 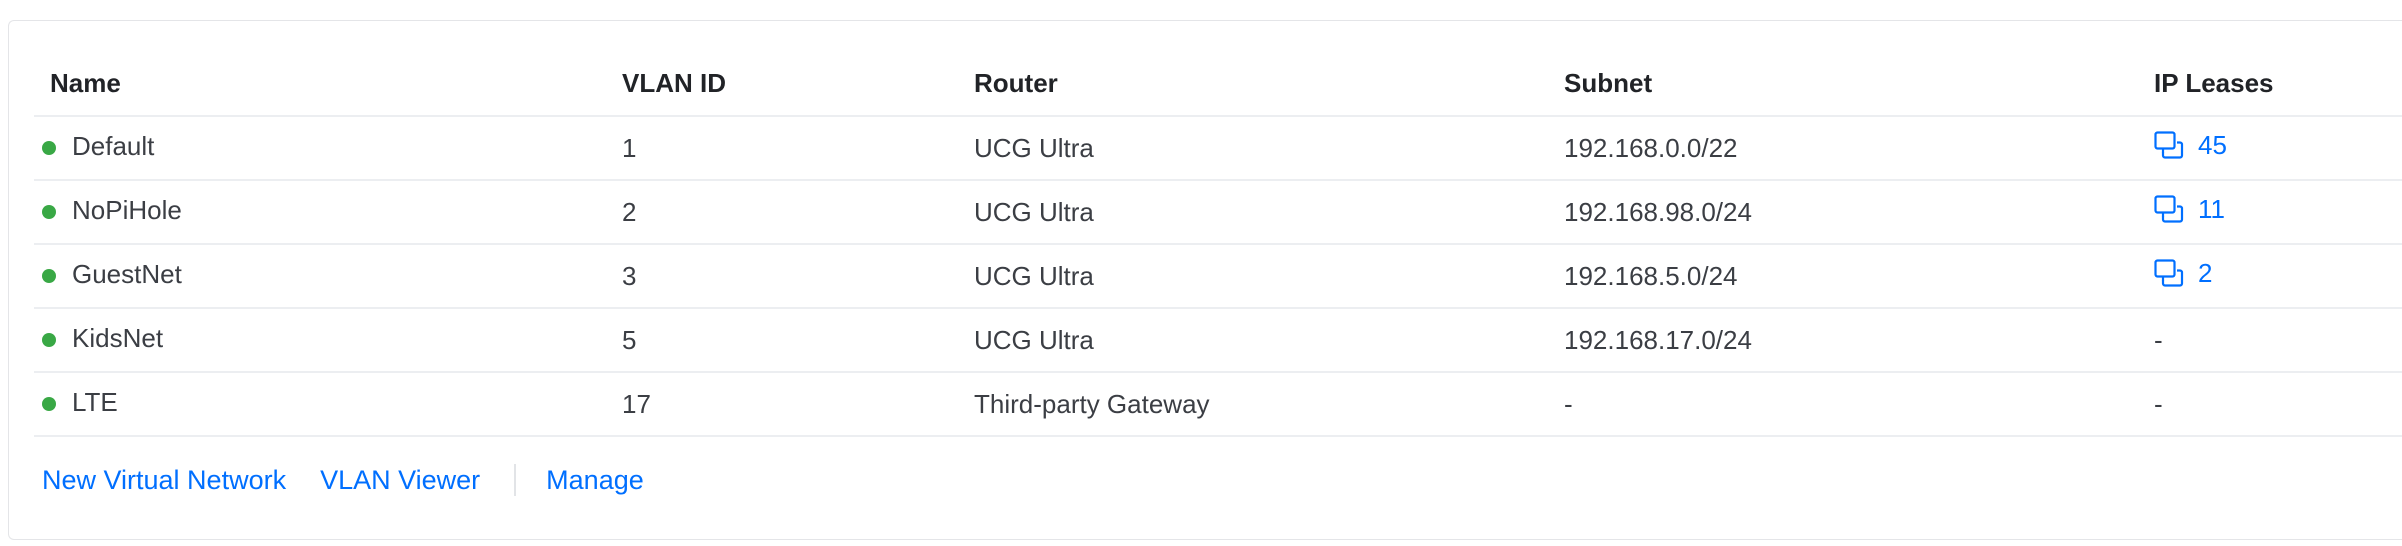 I want to click on network-name: Default, so click(x=113, y=145).